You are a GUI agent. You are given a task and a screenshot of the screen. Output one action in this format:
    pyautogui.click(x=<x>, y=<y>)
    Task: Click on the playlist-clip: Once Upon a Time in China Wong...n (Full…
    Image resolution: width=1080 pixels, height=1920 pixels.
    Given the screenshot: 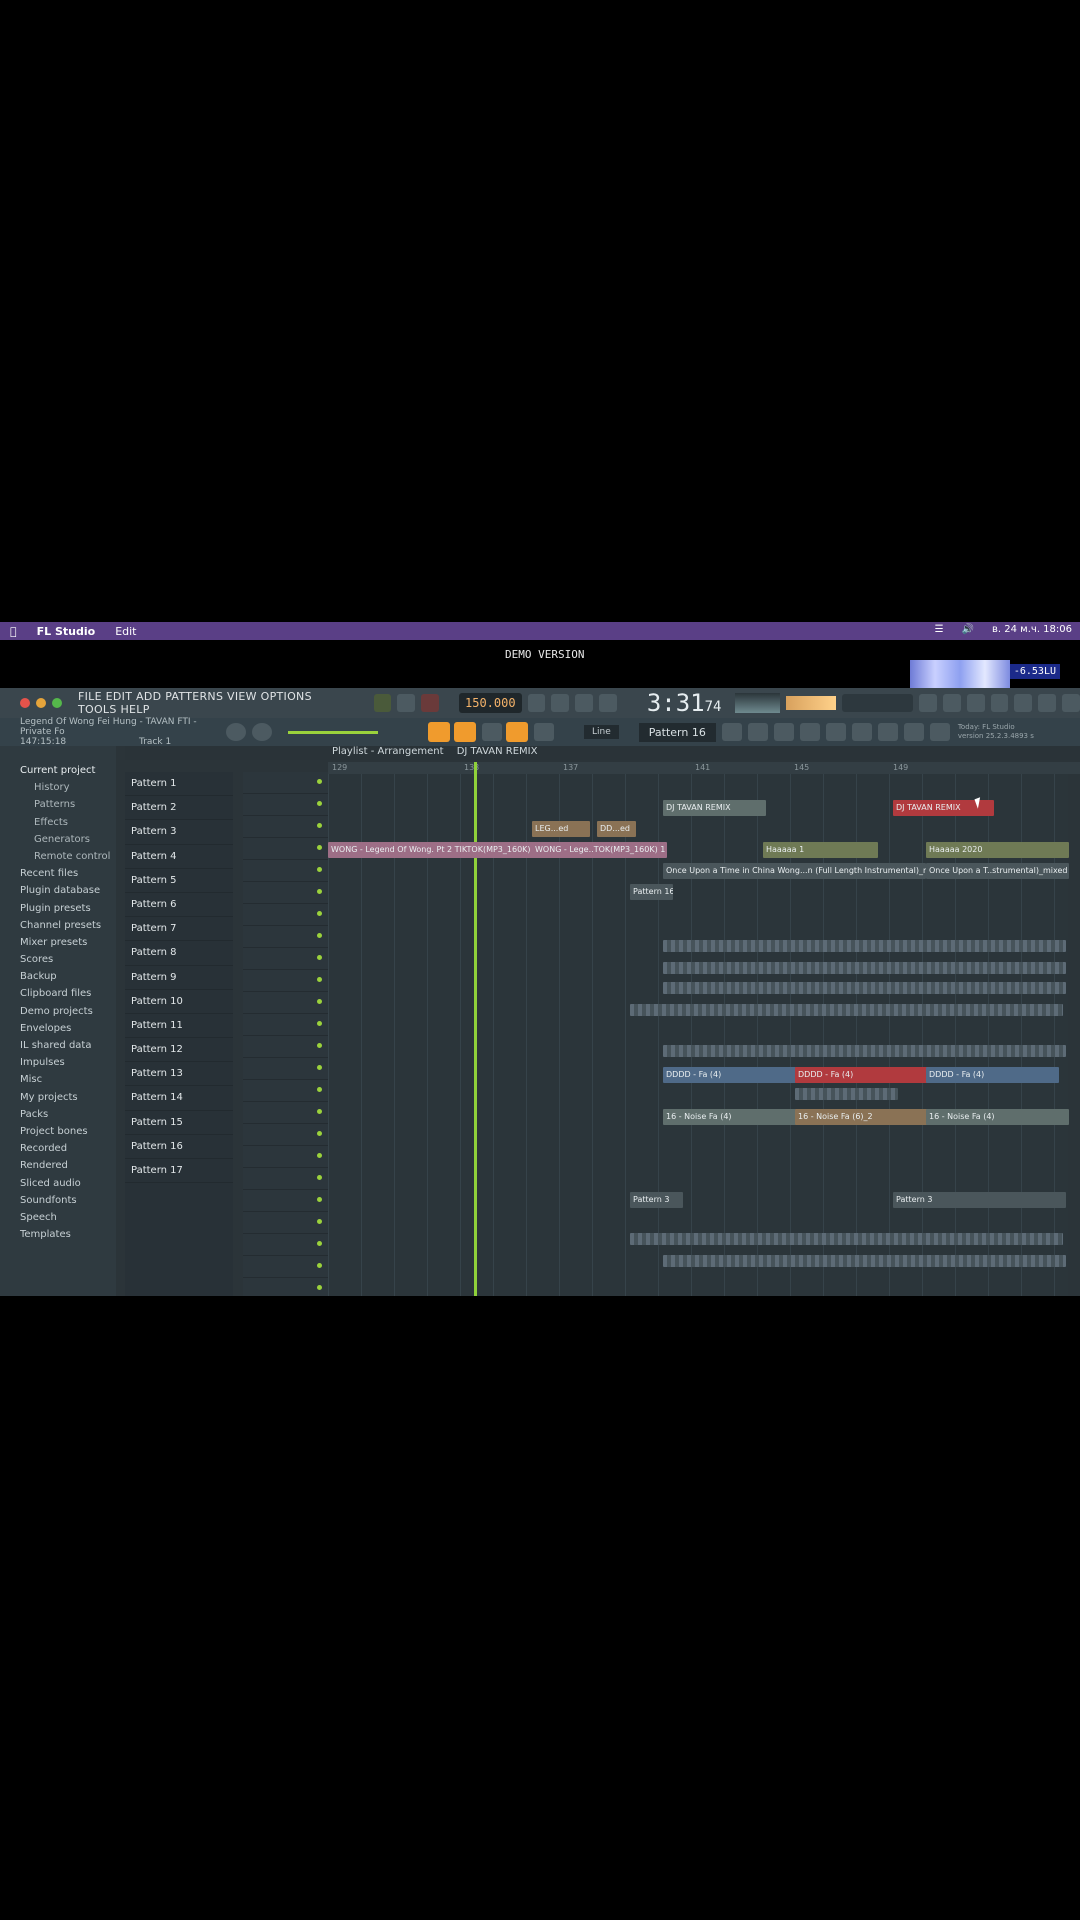 What is the action you would take?
    pyautogui.click(x=794, y=871)
    